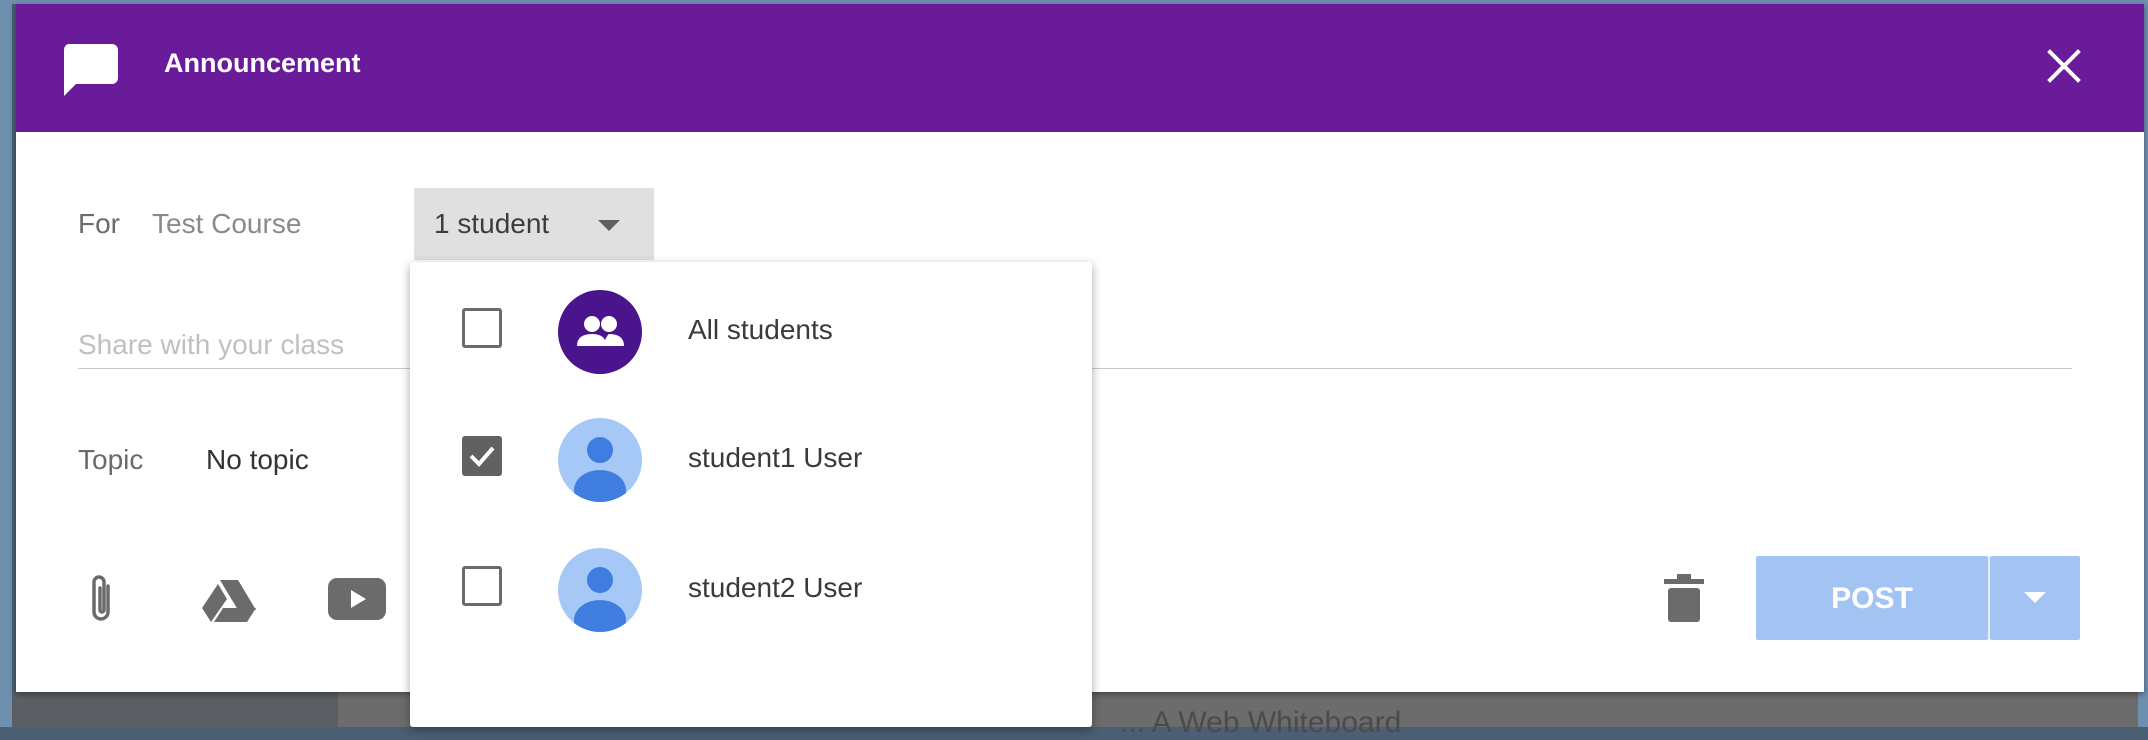 The height and width of the screenshot is (740, 2148). Describe the element at coordinates (1261, 722) in the screenshot. I see `background-page-text: ... A Web Whiteboard` at that location.